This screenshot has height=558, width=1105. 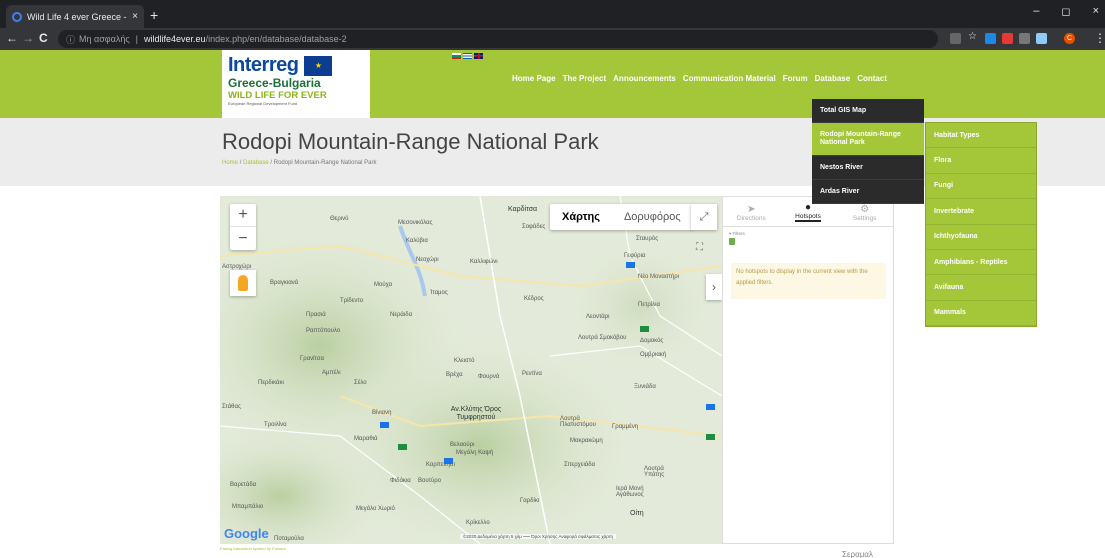 I want to click on map-type-satellite-button: Δορυφόρος, so click(x=652, y=217).